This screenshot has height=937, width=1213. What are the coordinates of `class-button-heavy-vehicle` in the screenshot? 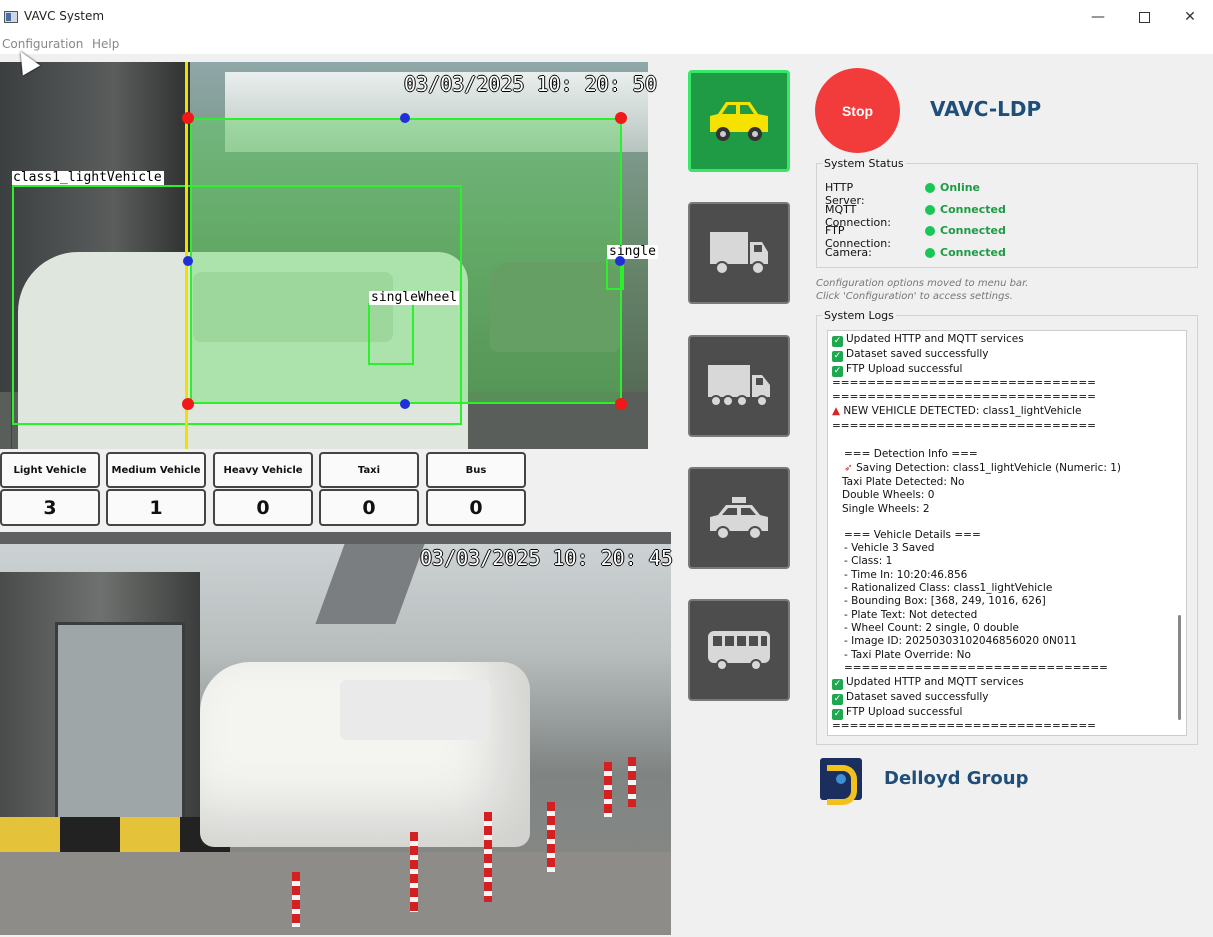 It's located at (739, 386).